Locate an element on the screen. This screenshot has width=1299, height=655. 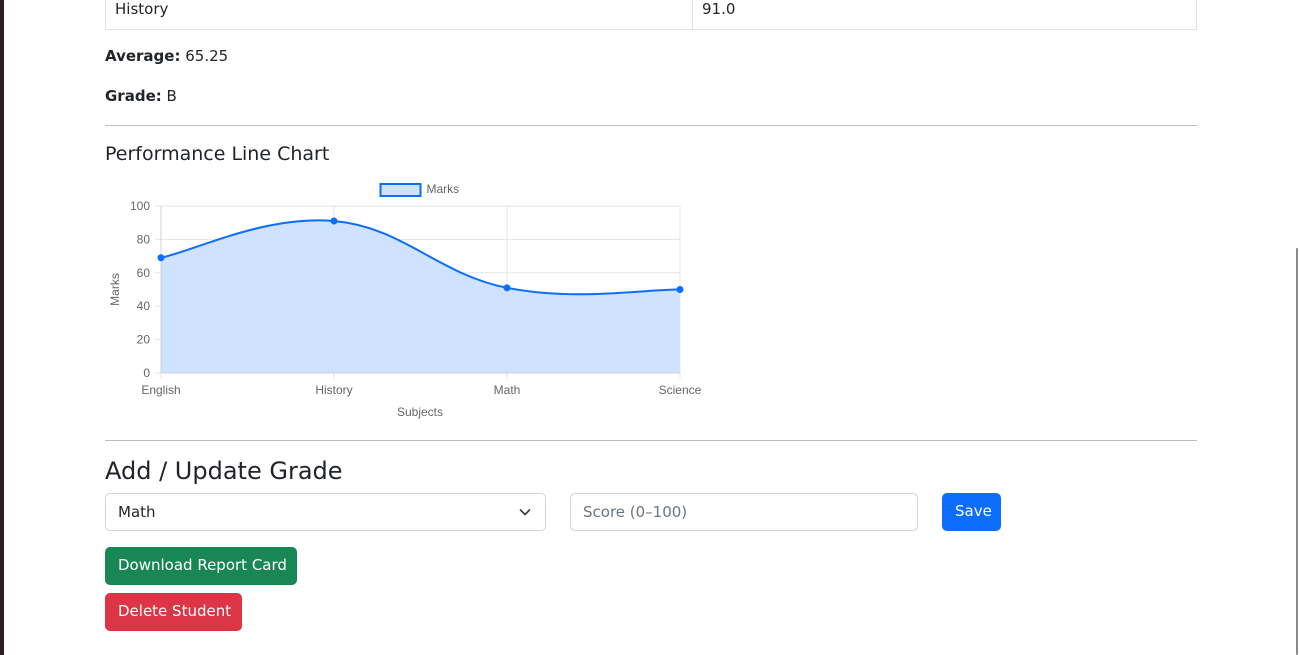
chevron-down-icon is located at coordinates (525, 512).